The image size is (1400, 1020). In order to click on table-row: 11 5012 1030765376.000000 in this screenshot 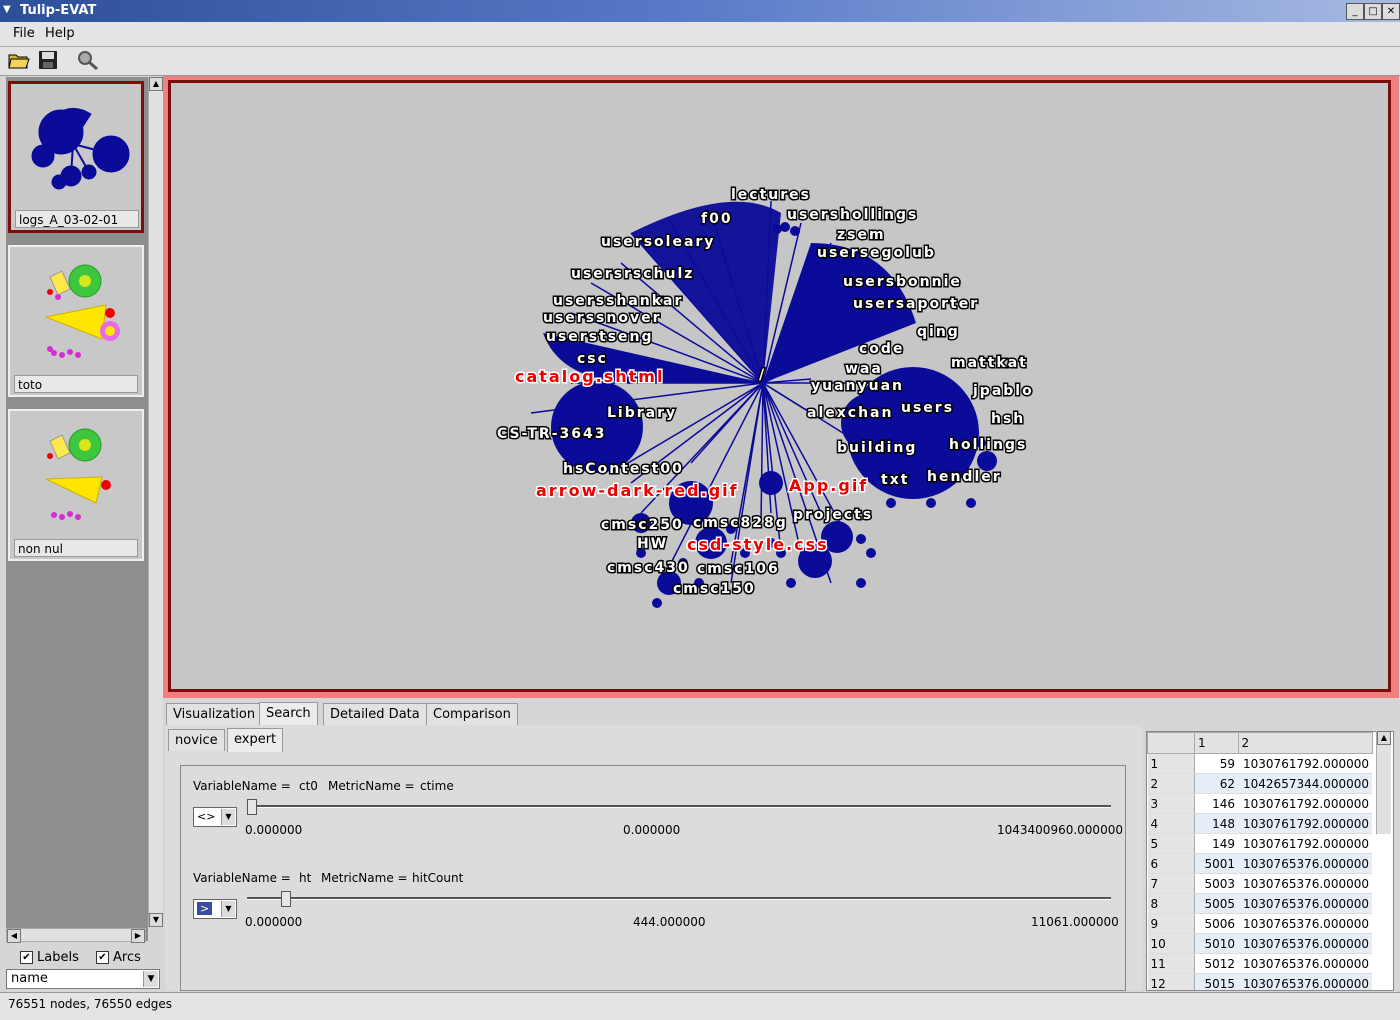, I will do `click(1259, 963)`.